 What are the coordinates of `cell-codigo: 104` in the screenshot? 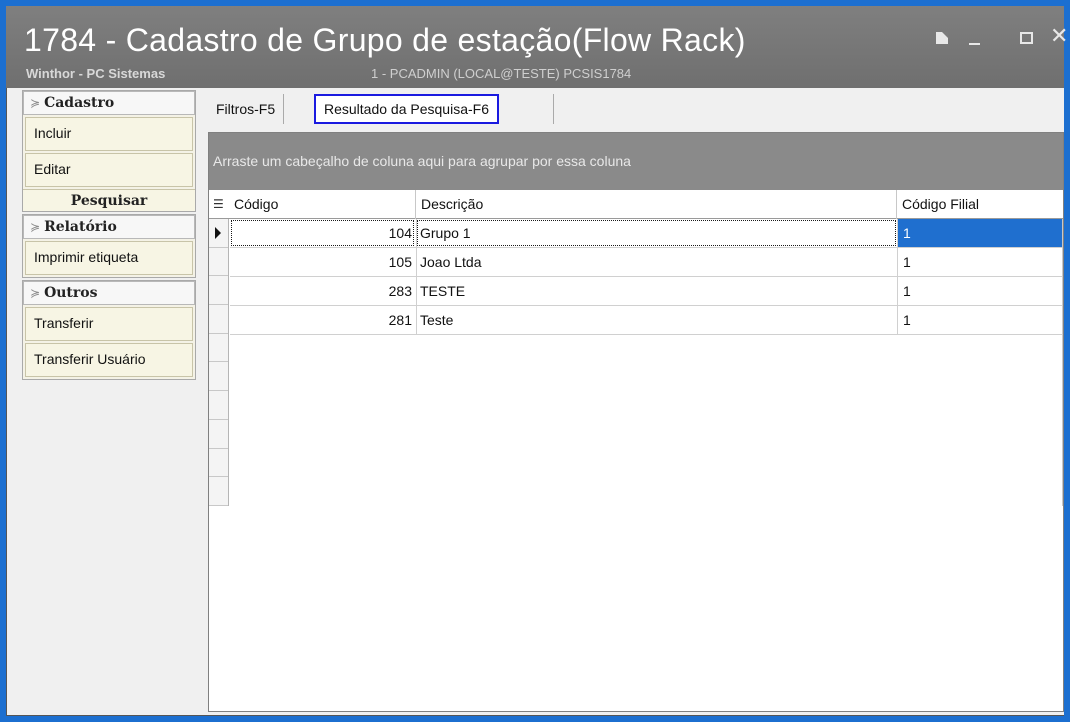 It's located at (322, 233).